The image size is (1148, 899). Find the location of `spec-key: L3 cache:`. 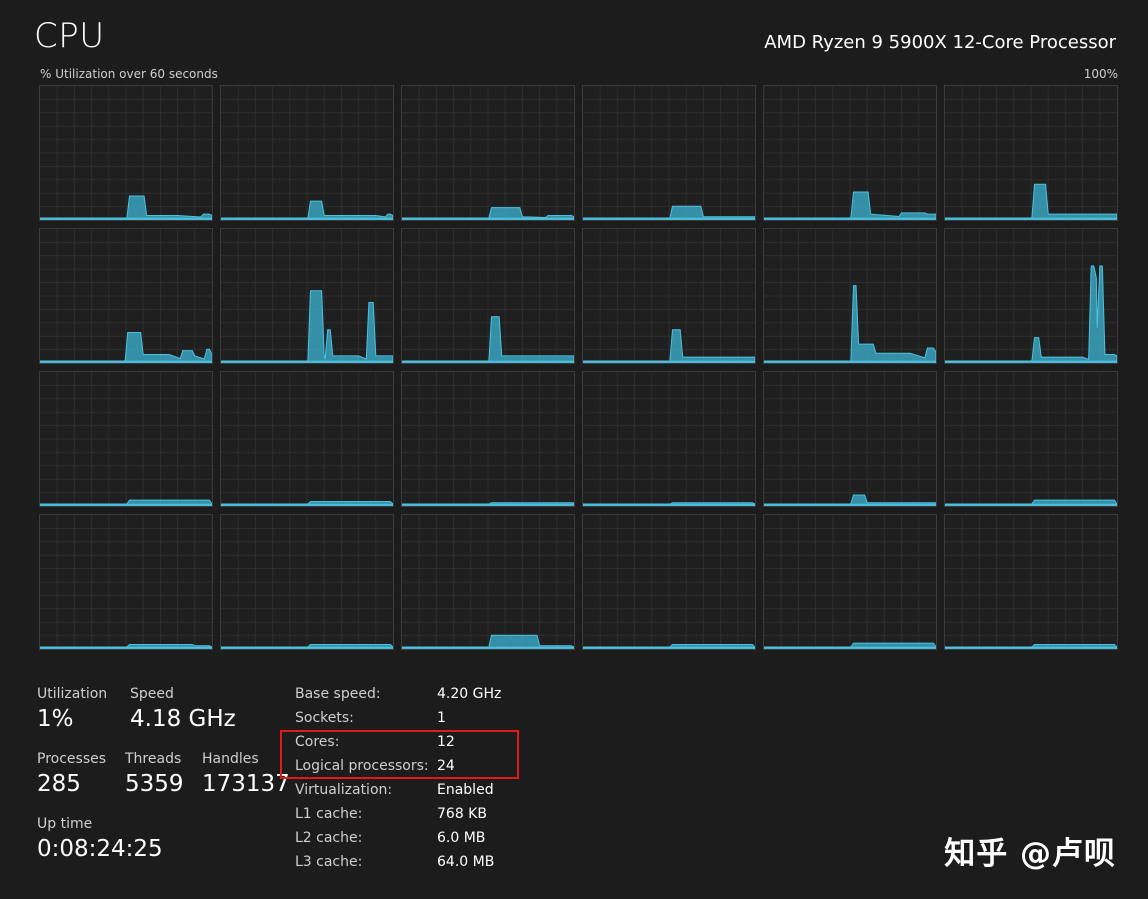

spec-key: L3 cache: is located at coordinates (329, 862).